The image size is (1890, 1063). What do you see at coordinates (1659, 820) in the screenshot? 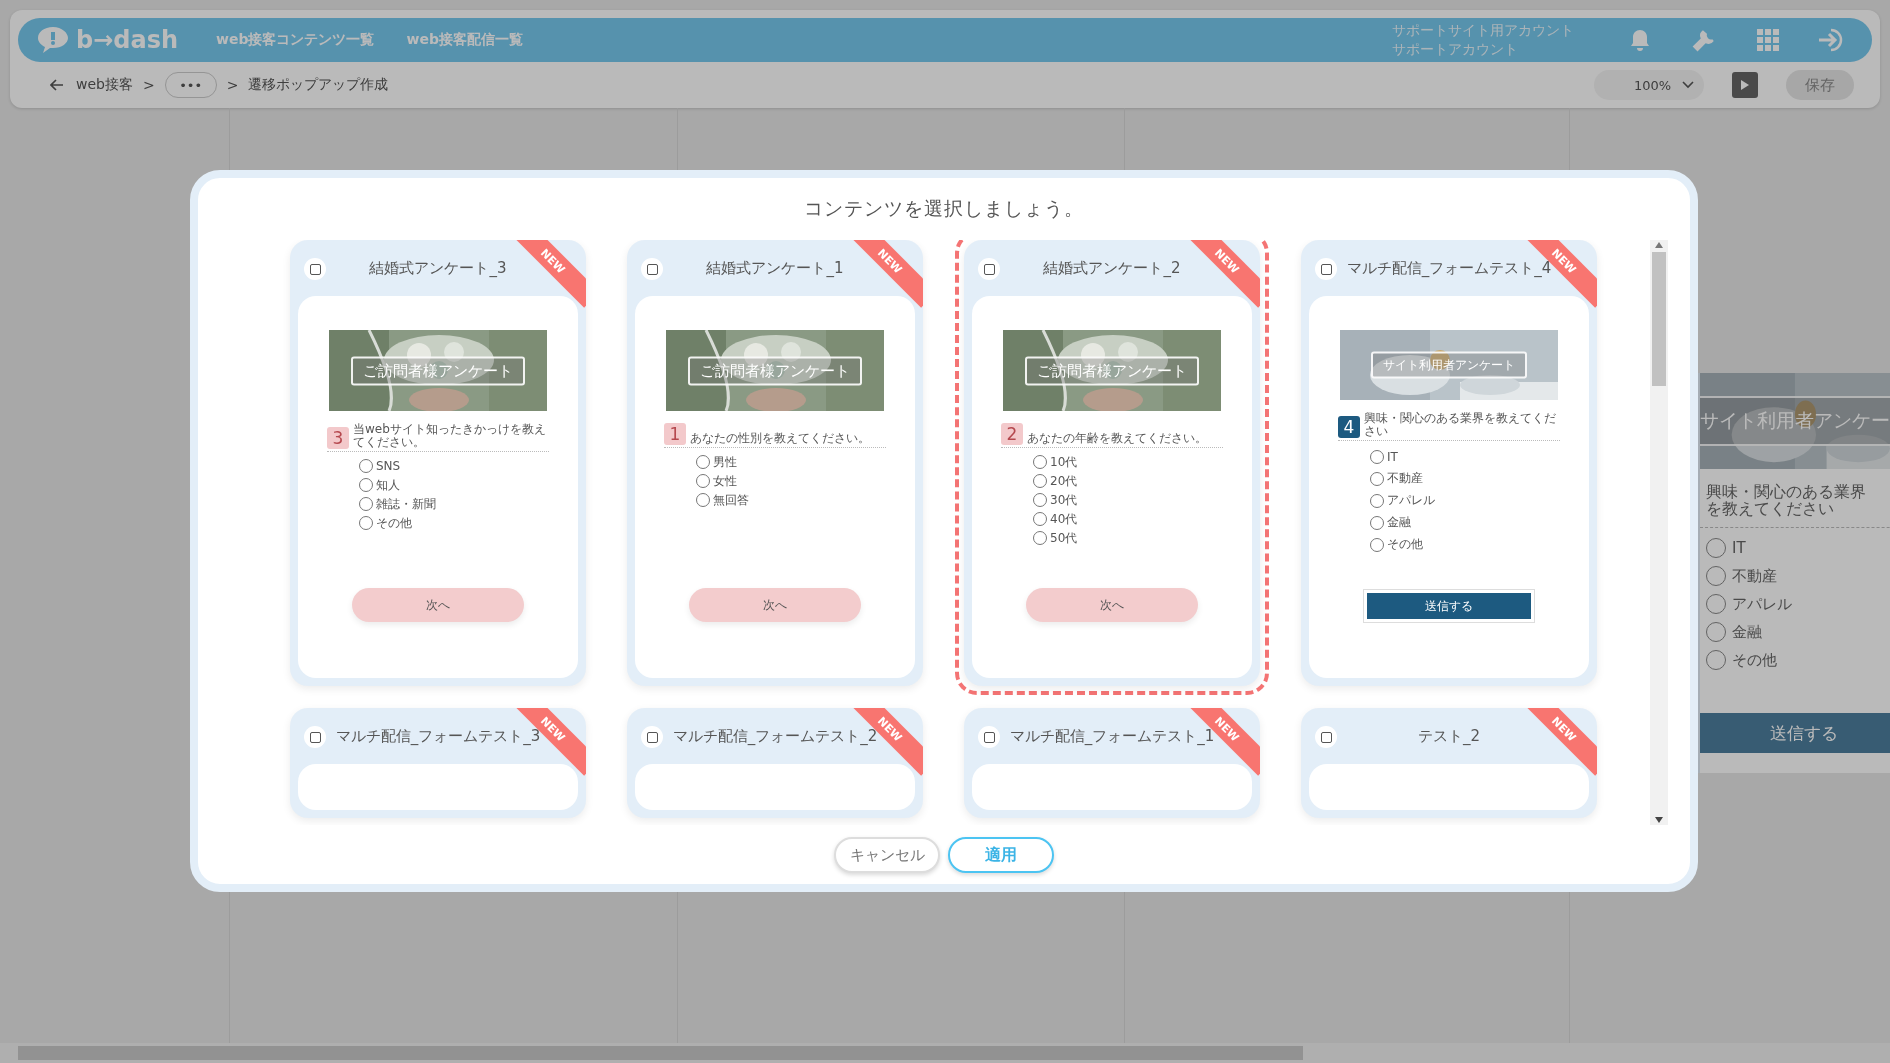
I see `scroll-down-icon` at bounding box center [1659, 820].